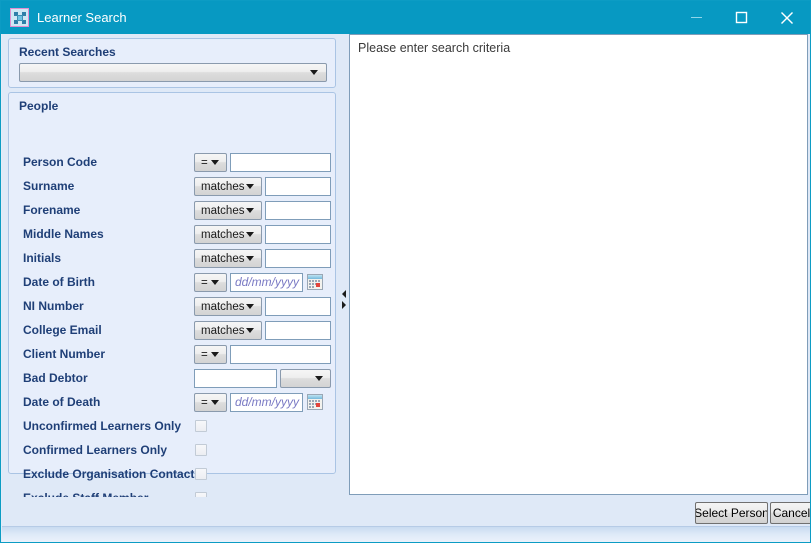 The height and width of the screenshot is (543, 811). Describe the element at coordinates (406, 519) in the screenshot. I see `footer-bar: Select Person Cancel` at that location.